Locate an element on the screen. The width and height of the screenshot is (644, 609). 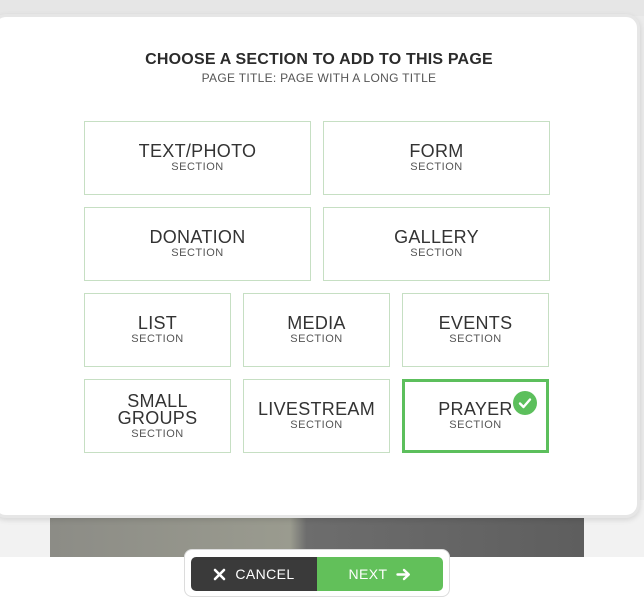
checkmark-icon is located at coordinates (525, 403).